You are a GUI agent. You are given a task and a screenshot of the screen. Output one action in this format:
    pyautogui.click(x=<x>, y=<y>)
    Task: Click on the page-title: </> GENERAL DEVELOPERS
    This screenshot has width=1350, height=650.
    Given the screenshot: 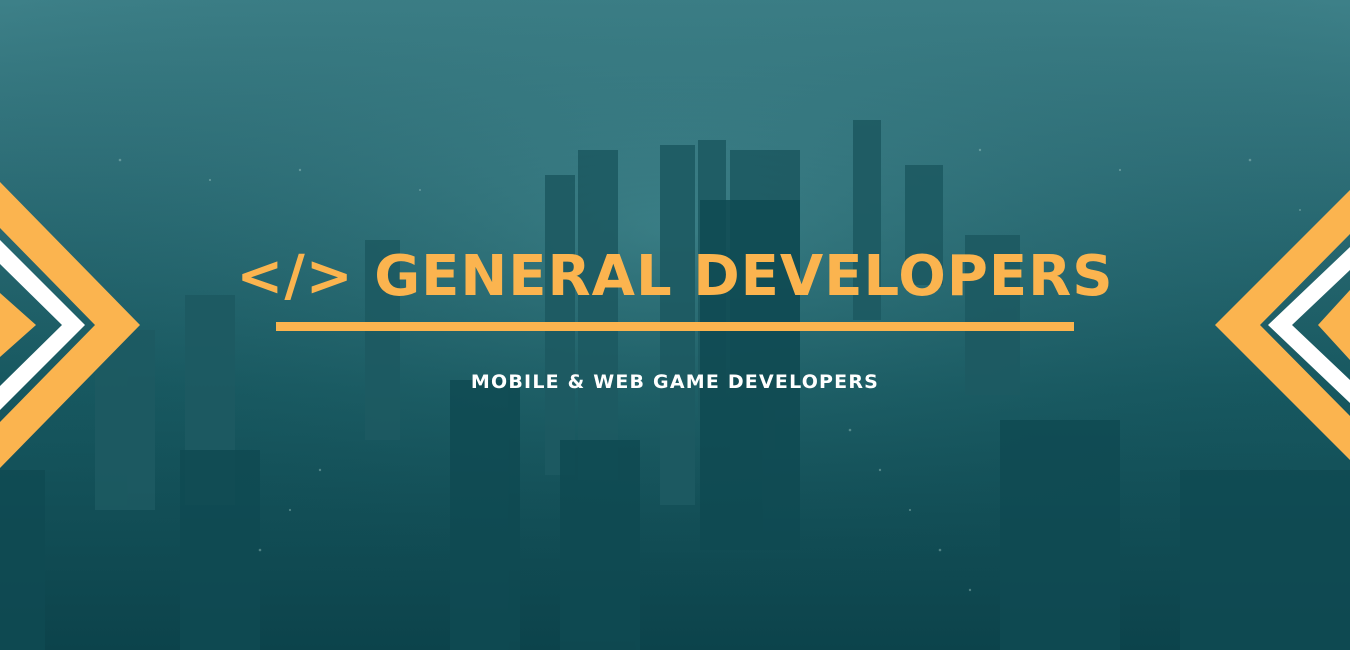 What is the action you would take?
    pyautogui.click(x=675, y=276)
    